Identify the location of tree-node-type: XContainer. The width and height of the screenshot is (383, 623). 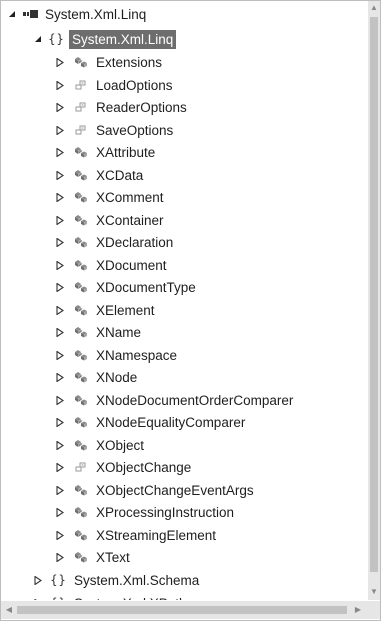
(184, 220).